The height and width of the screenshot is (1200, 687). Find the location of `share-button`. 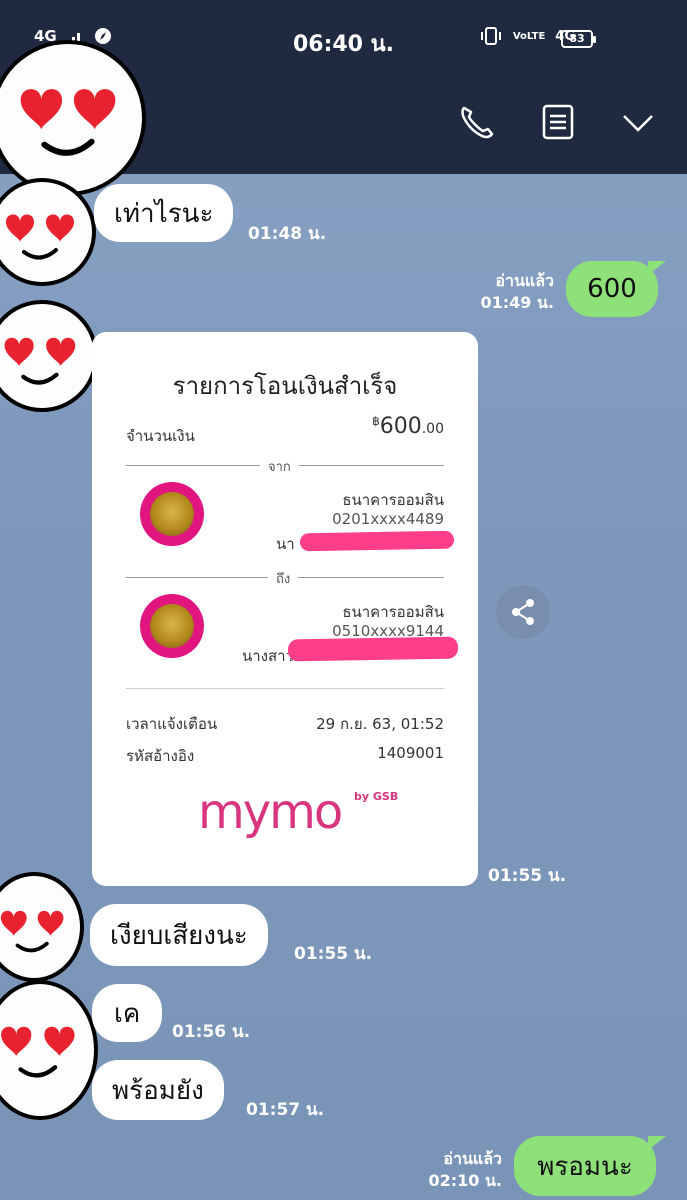

share-button is located at coordinates (523, 612).